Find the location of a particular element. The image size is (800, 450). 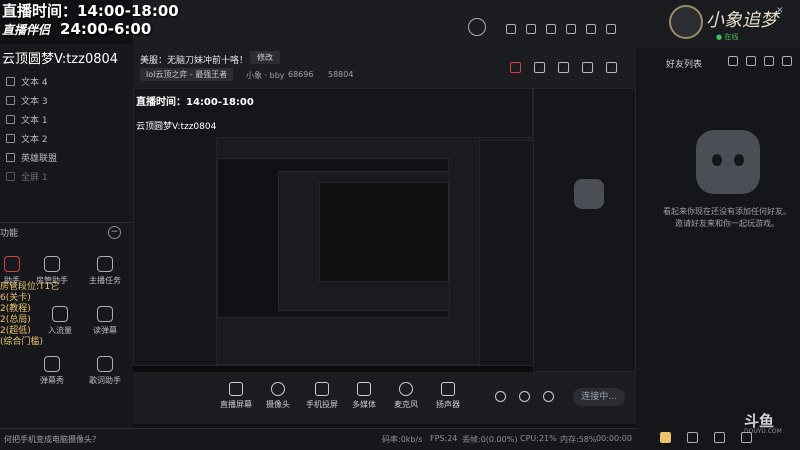

tool-danmaku-show: 弹幕秀 is located at coordinates (52, 371).